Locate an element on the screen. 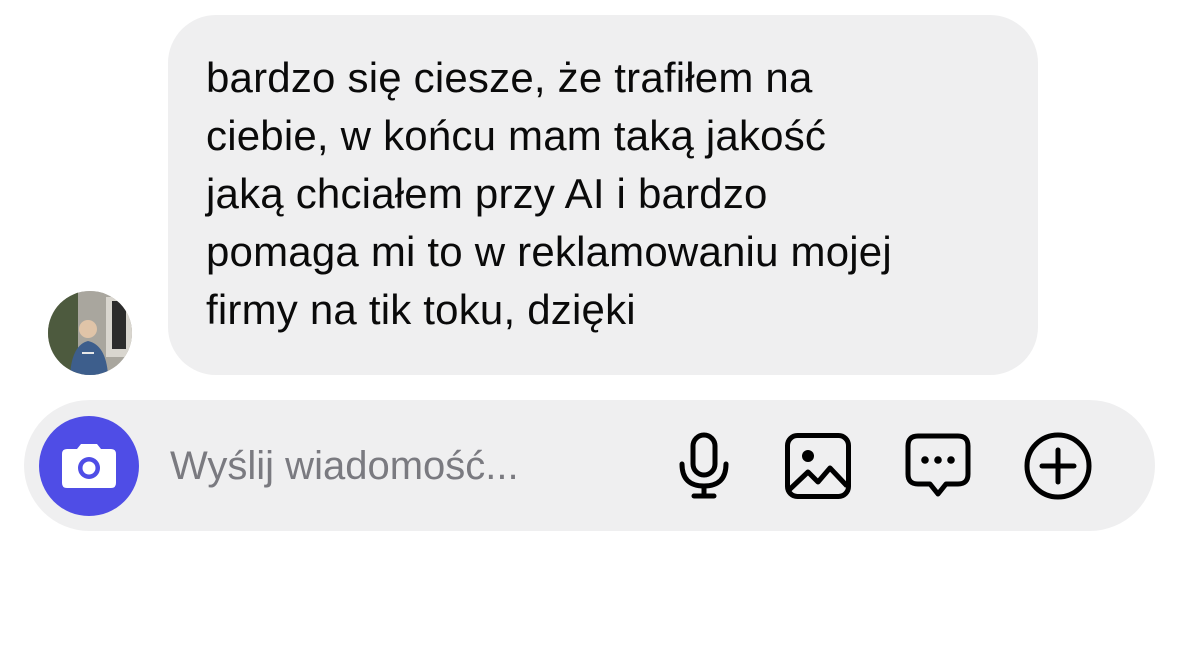  chat-bubble-icon is located at coordinates (938, 465).